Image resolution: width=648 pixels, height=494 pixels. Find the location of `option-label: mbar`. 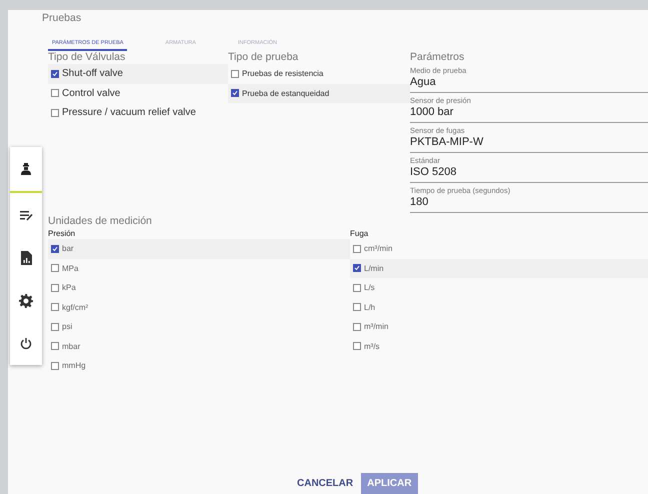

option-label: mbar is located at coordinates (71, 346).